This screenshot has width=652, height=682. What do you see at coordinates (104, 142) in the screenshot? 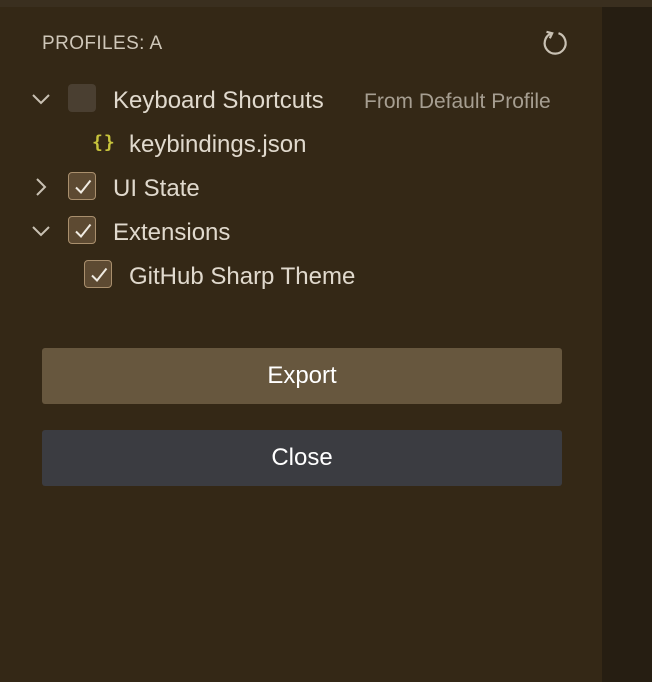
I see `json-braces-icon: {}` at bounding box center [104, 142].